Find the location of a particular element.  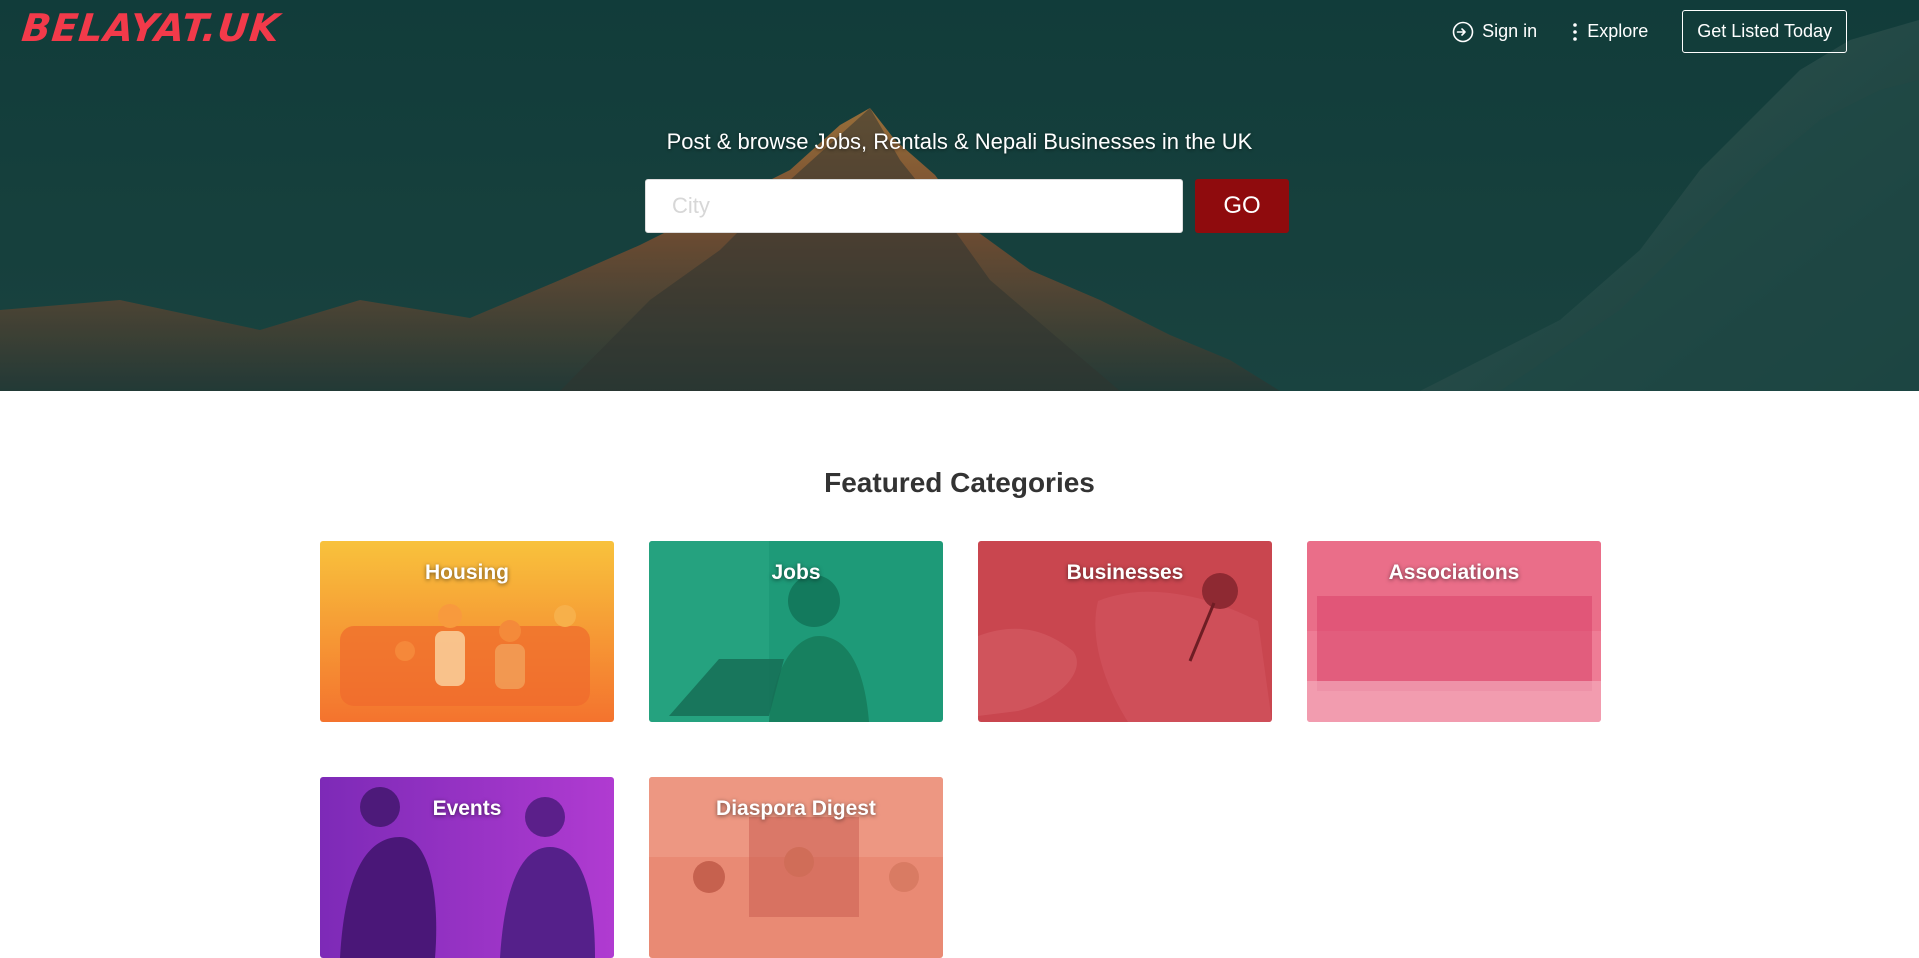

city-search-input is located at coordinates (914, 206).